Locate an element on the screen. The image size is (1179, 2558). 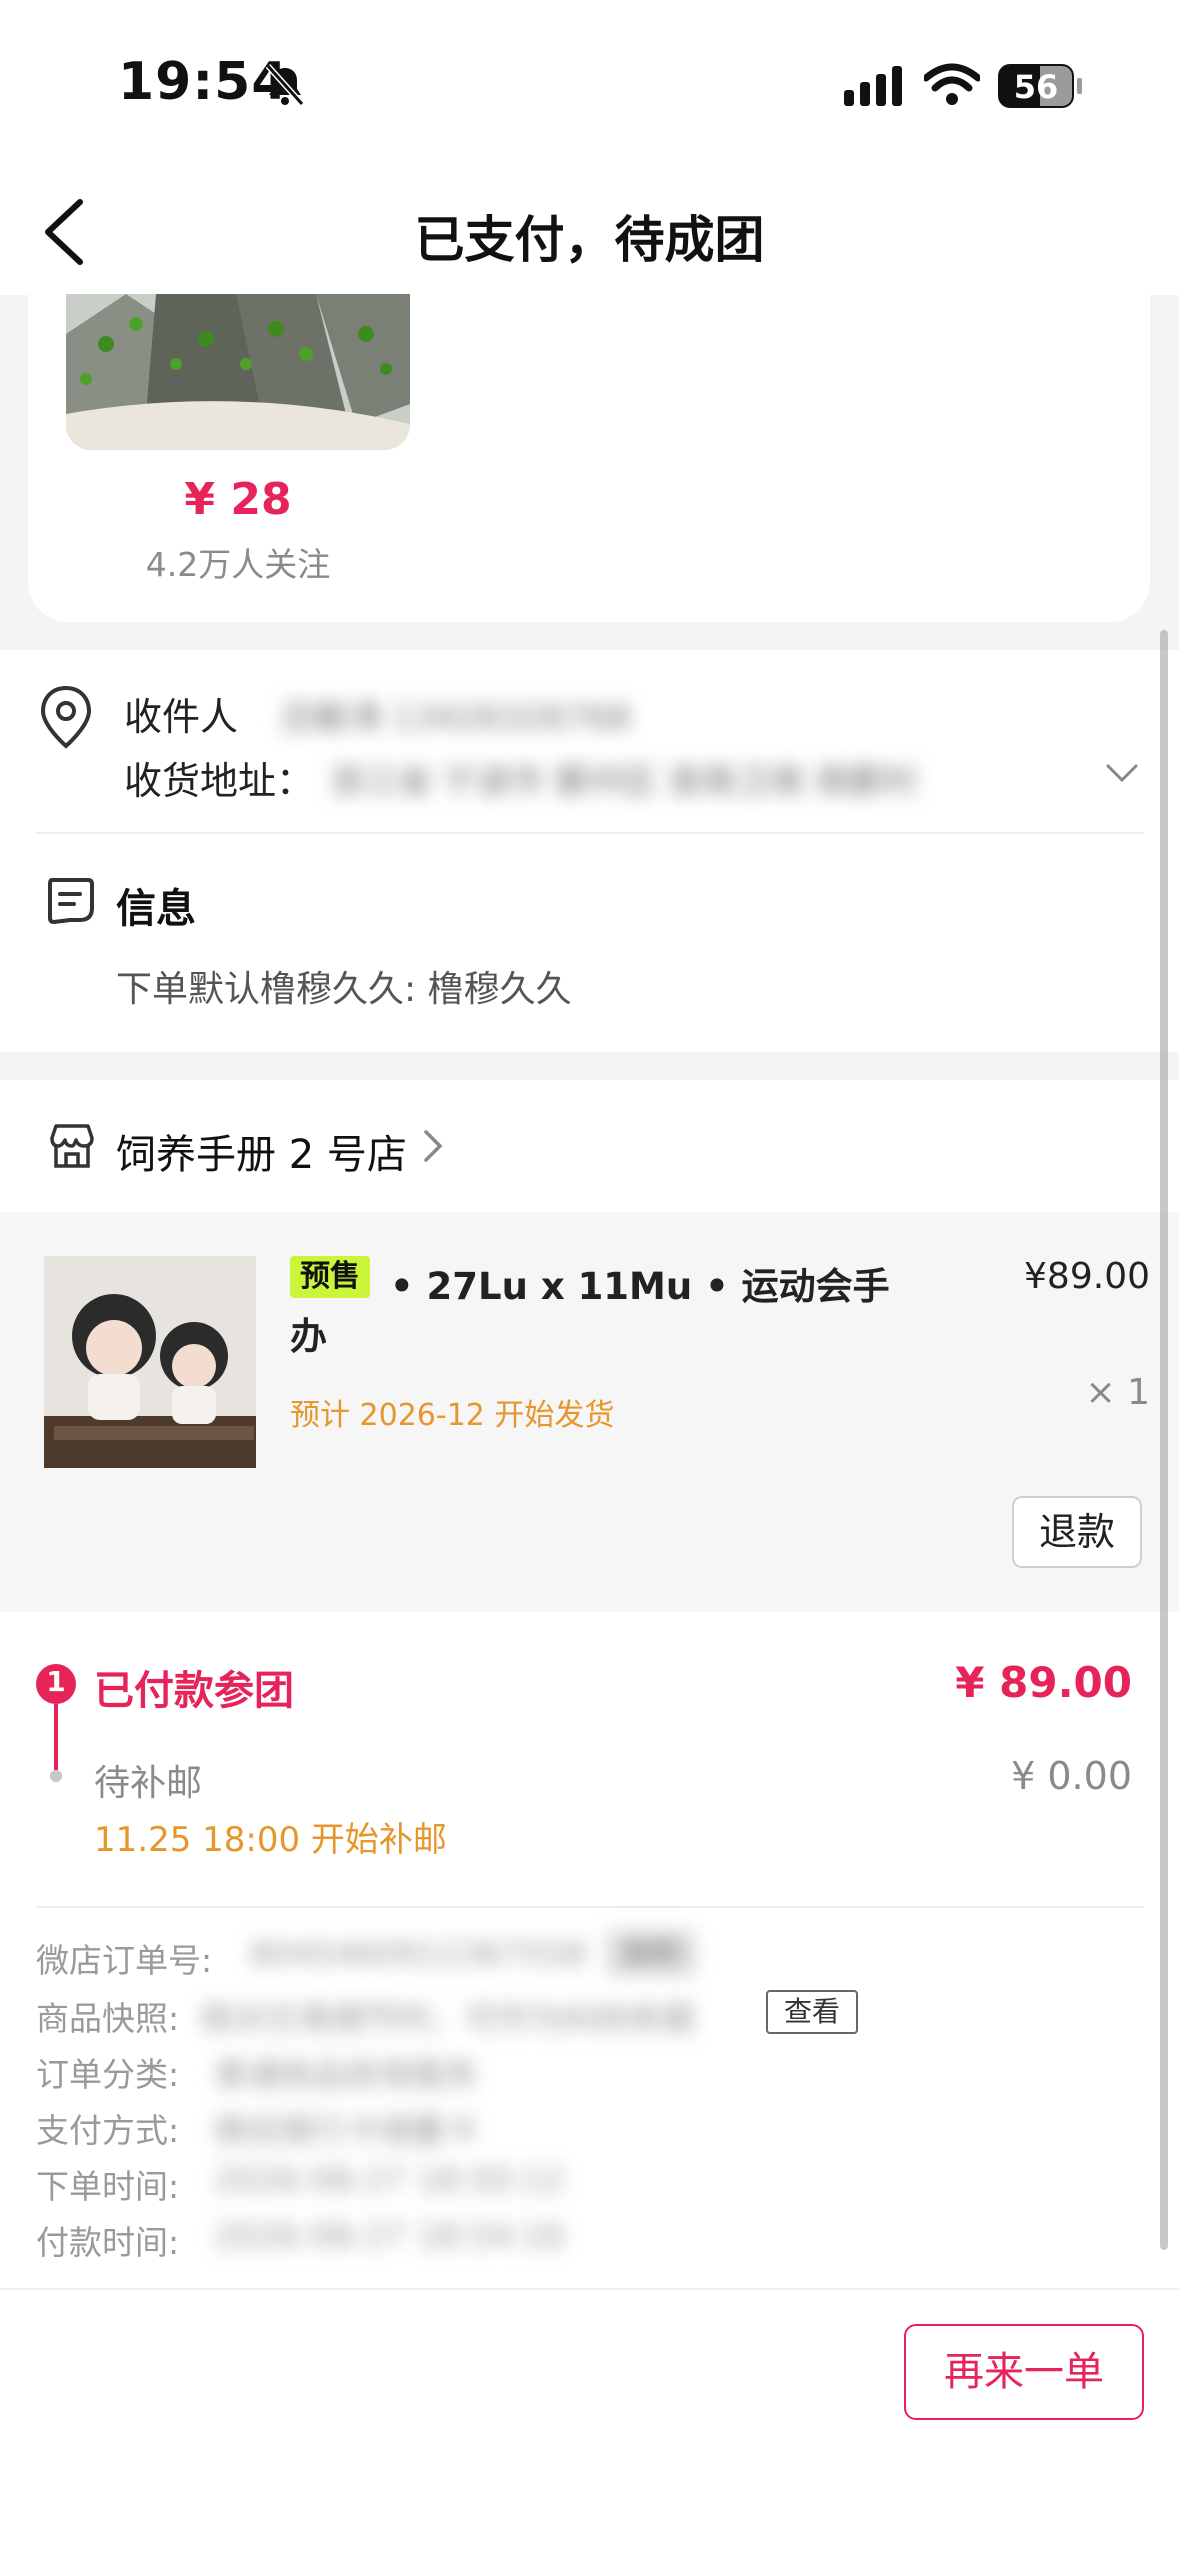
snapshot-label: 商品快照: is located at coordinates (108, 2018).